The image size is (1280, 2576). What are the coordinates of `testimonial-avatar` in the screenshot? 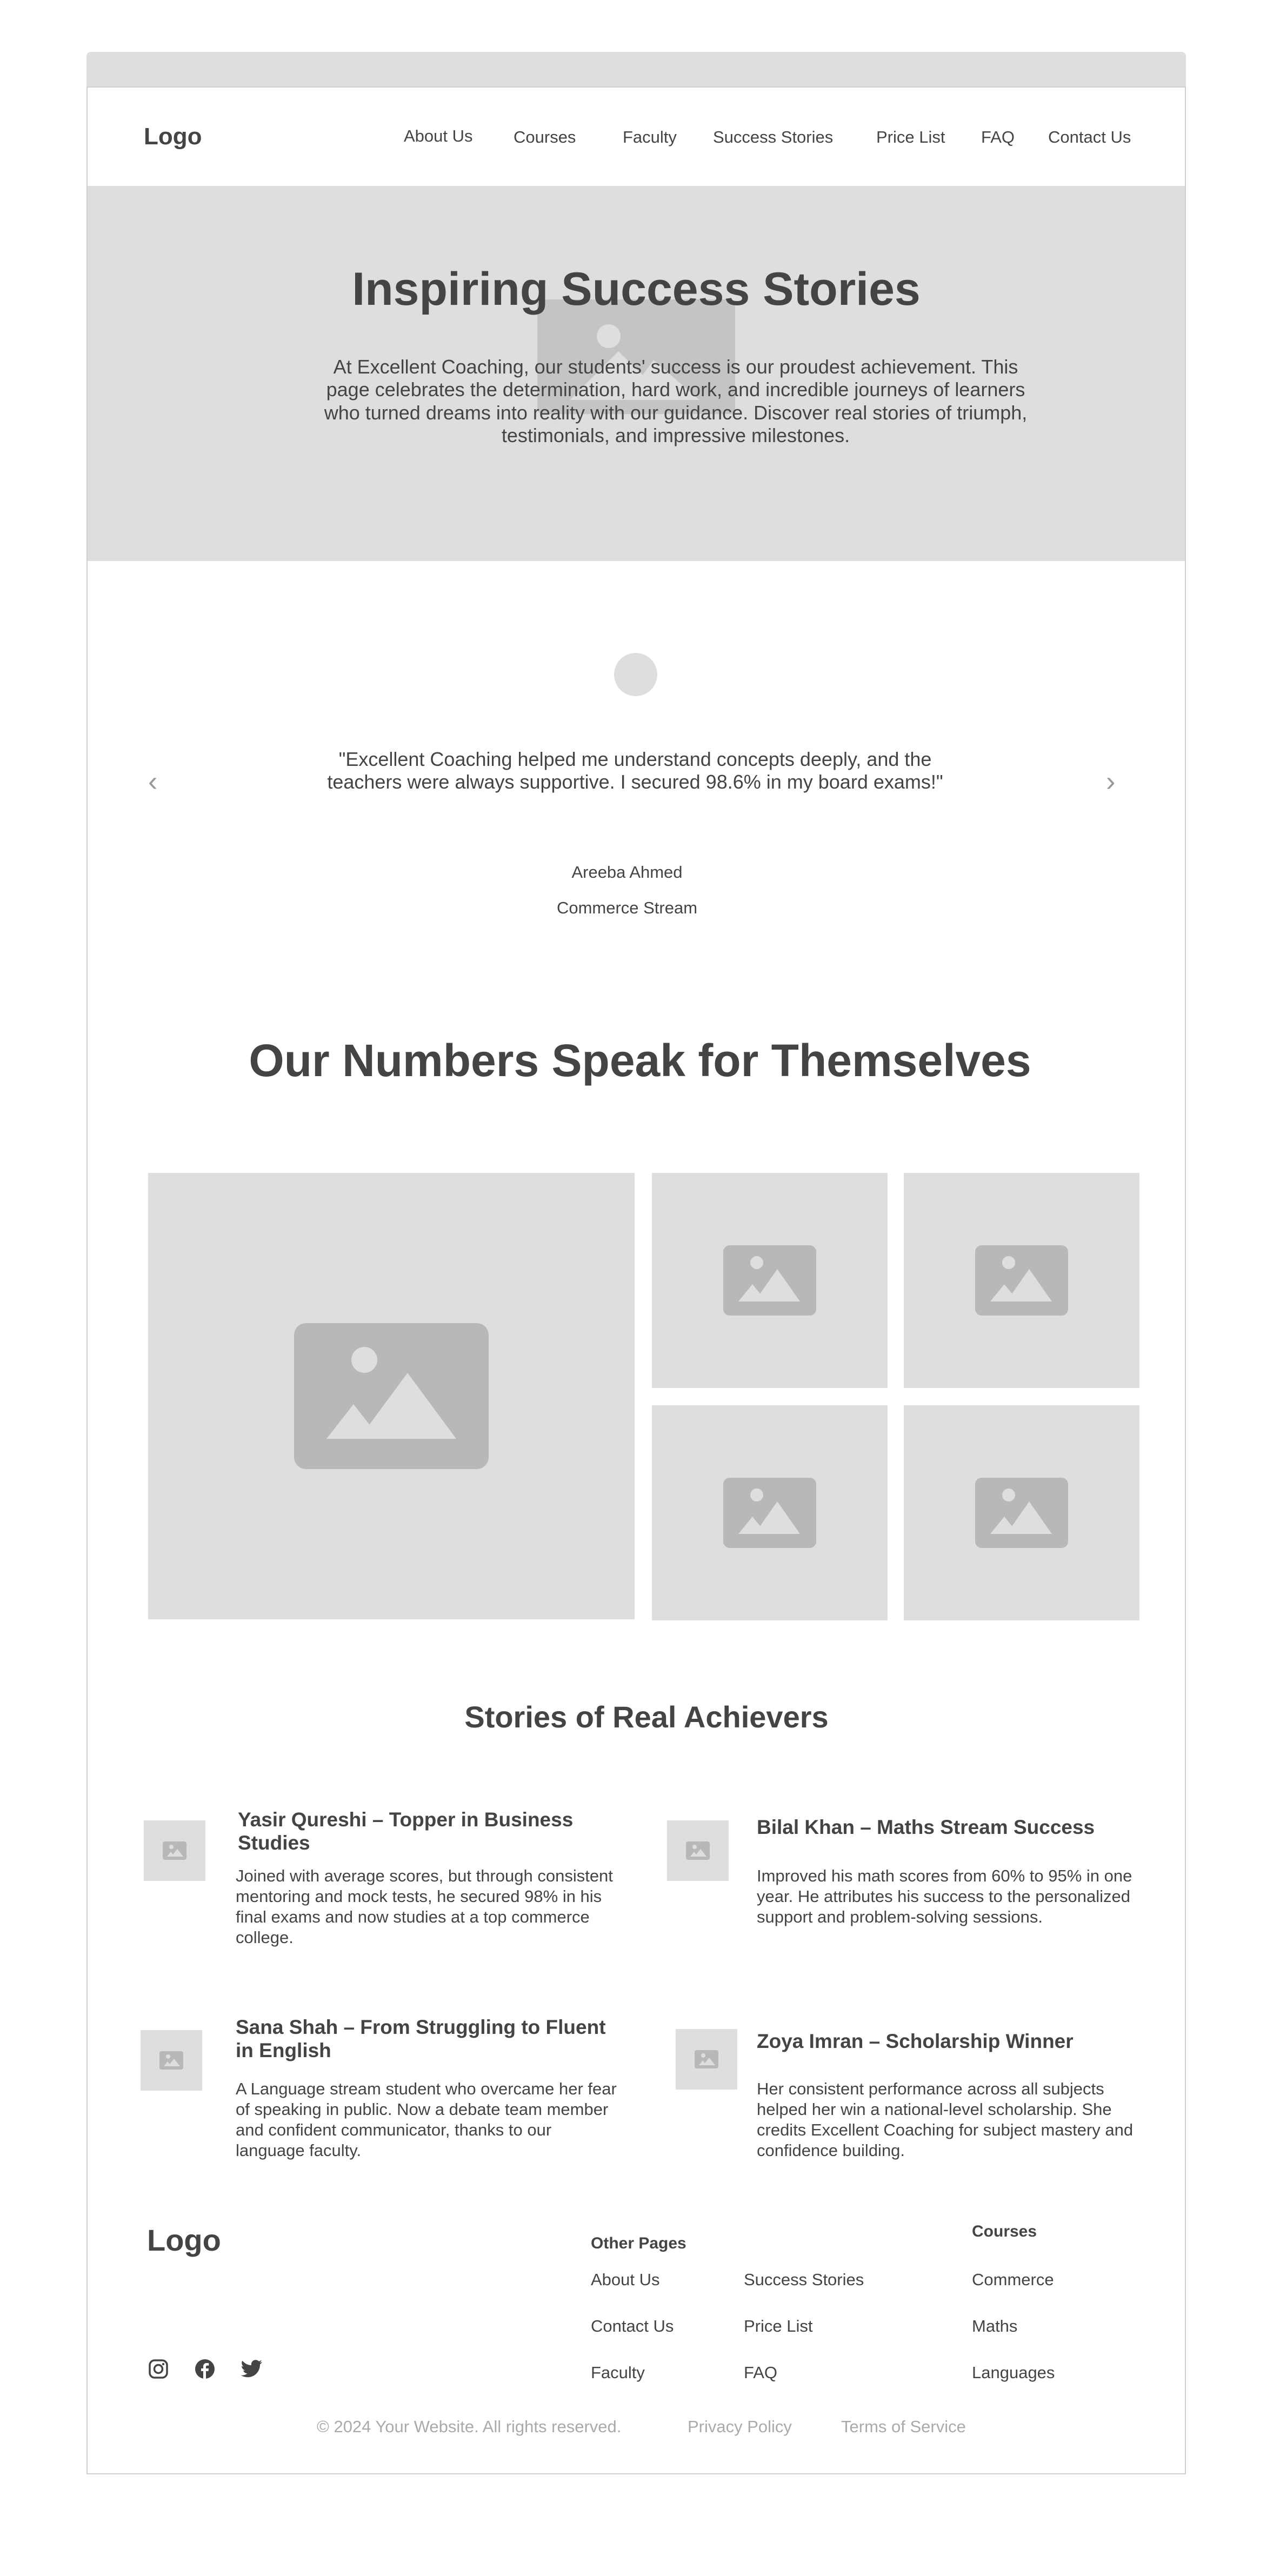 It's located at (635, 675).